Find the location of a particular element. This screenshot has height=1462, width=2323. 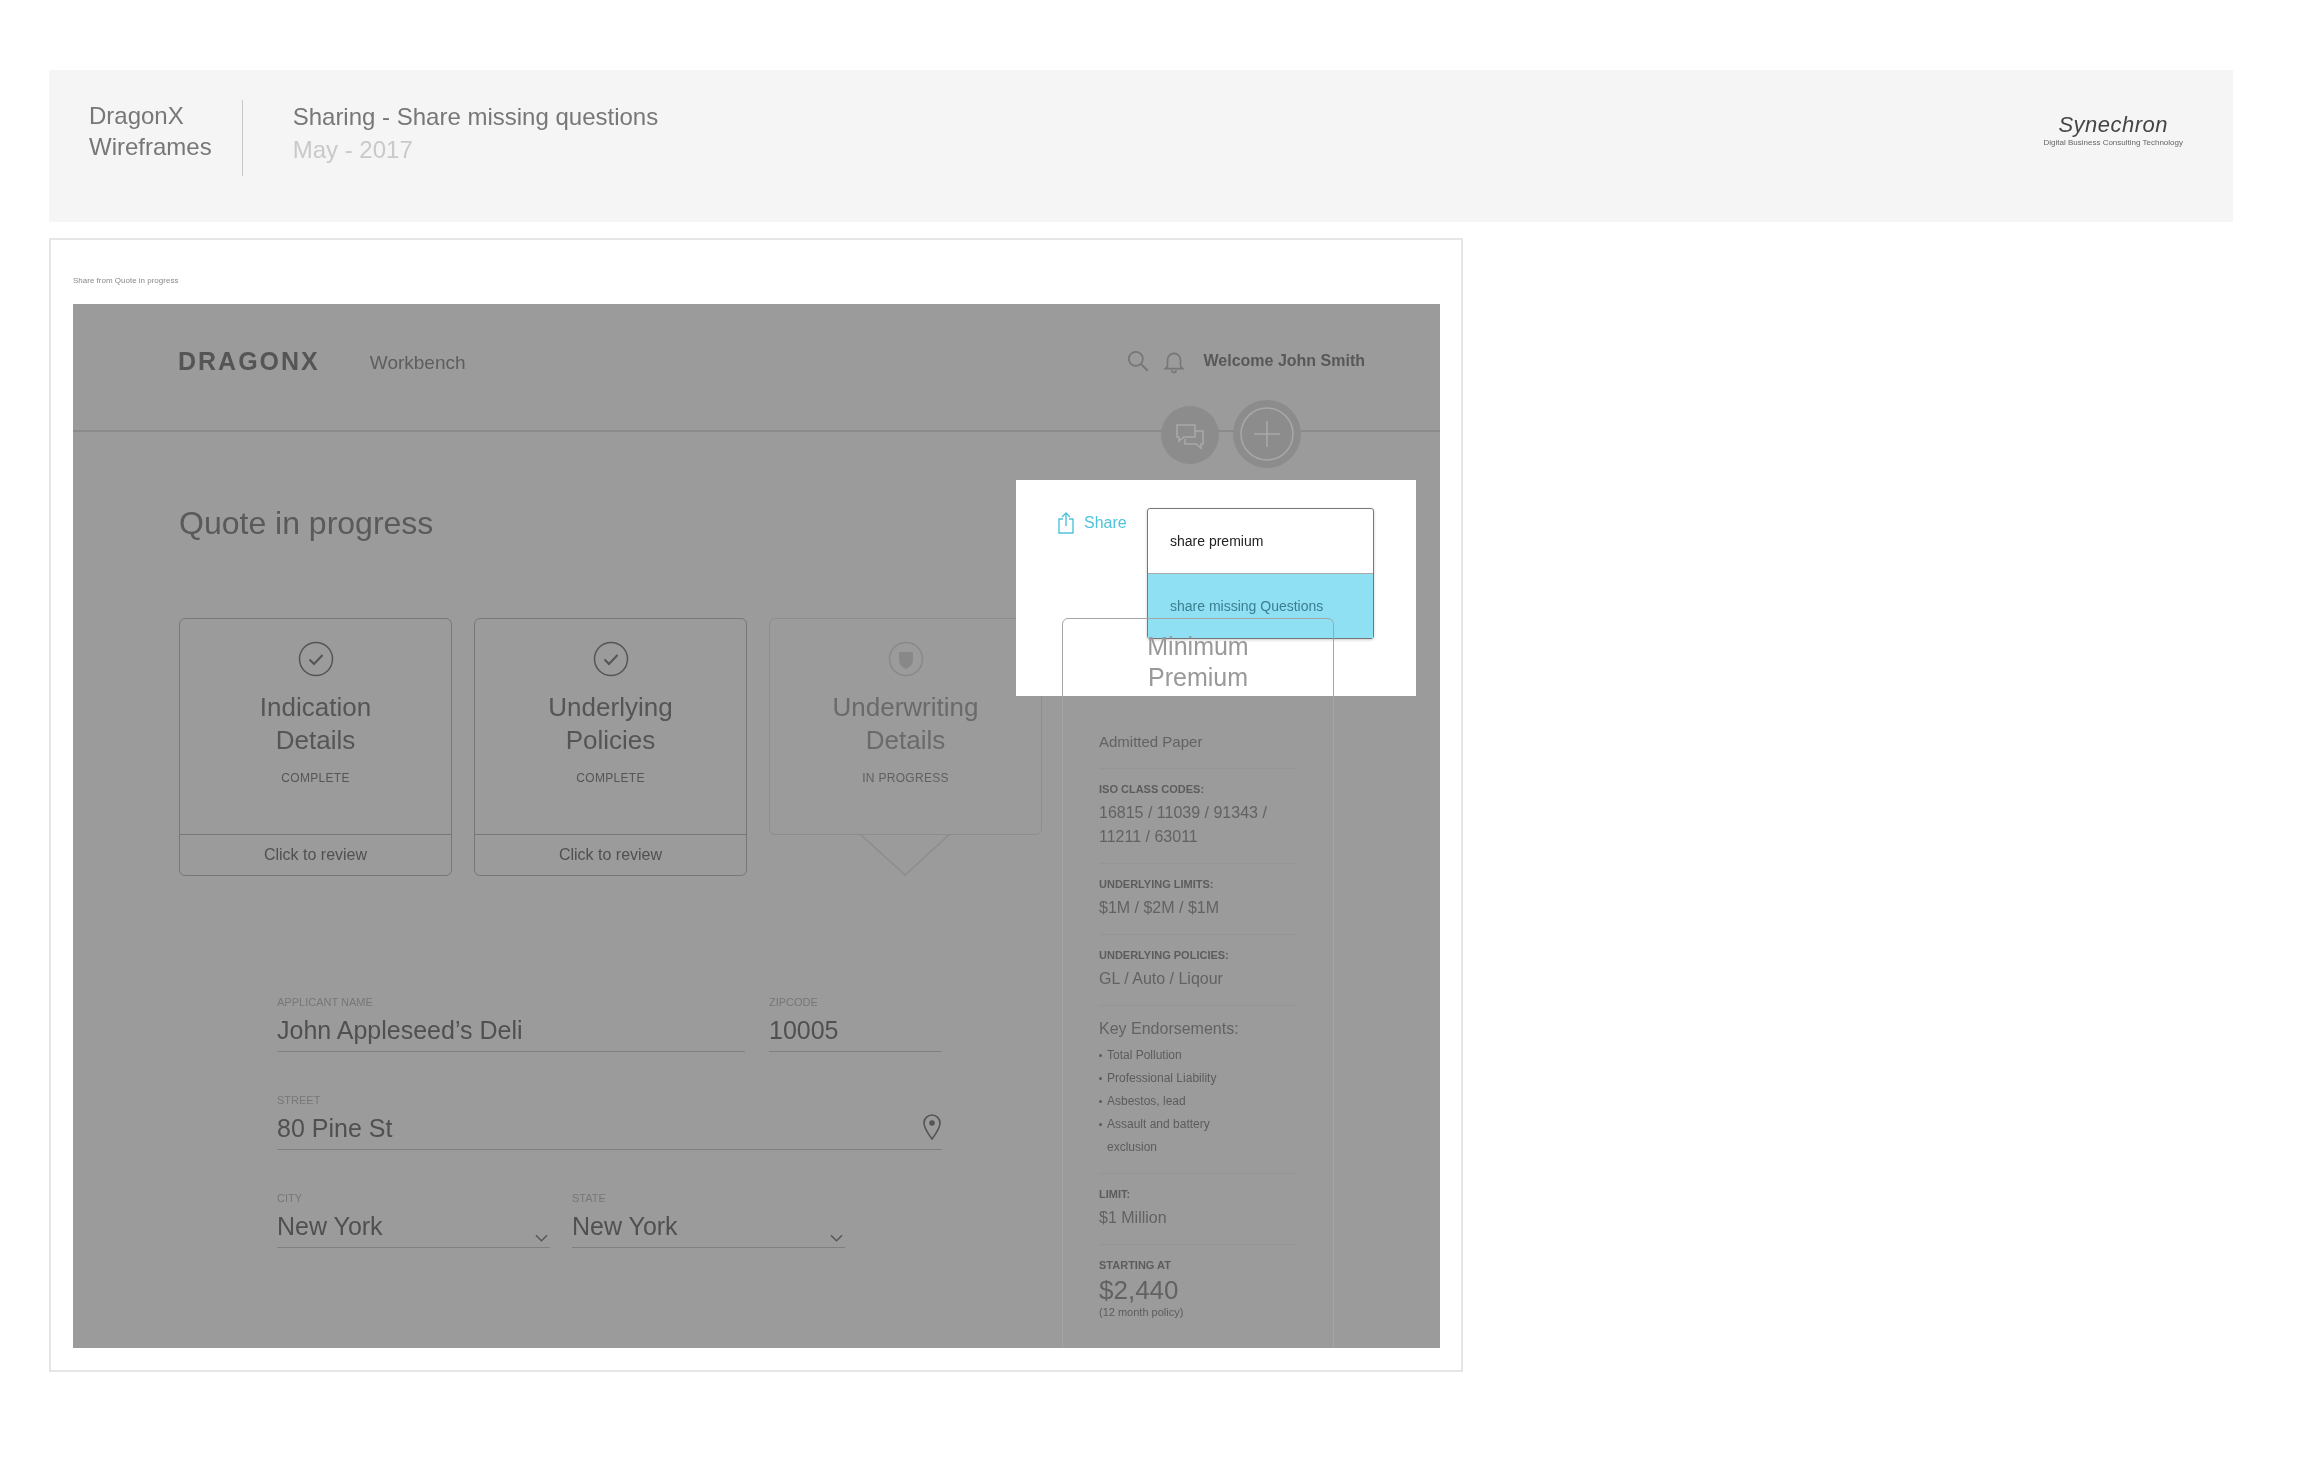

step-card: Underlying Policies COMPLETE Click to review is located at coordinates (610, 747).